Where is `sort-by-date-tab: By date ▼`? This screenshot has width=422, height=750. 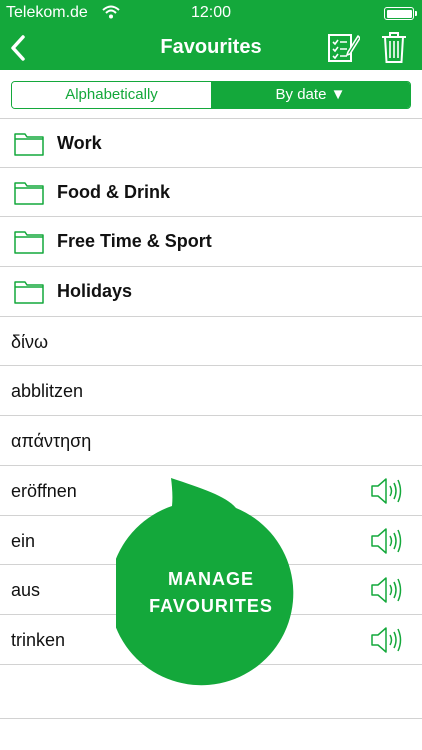
sort-by-date-tab: By date ▼ is located at coordinates (310, 95).